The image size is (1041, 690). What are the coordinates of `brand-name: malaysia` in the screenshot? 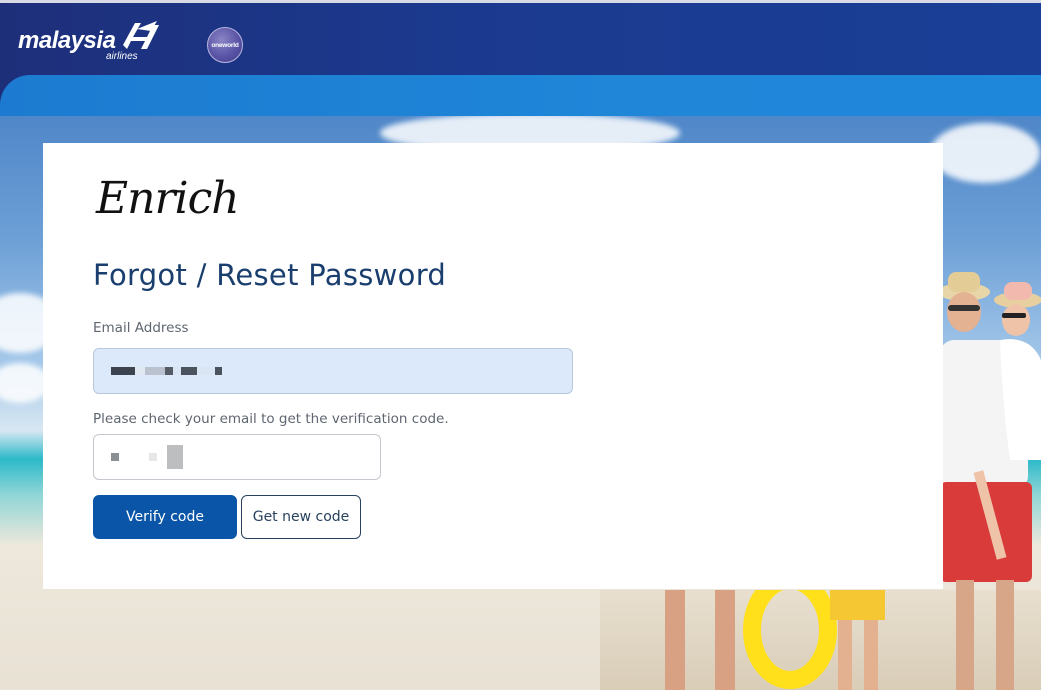 It's located at (67, 40).